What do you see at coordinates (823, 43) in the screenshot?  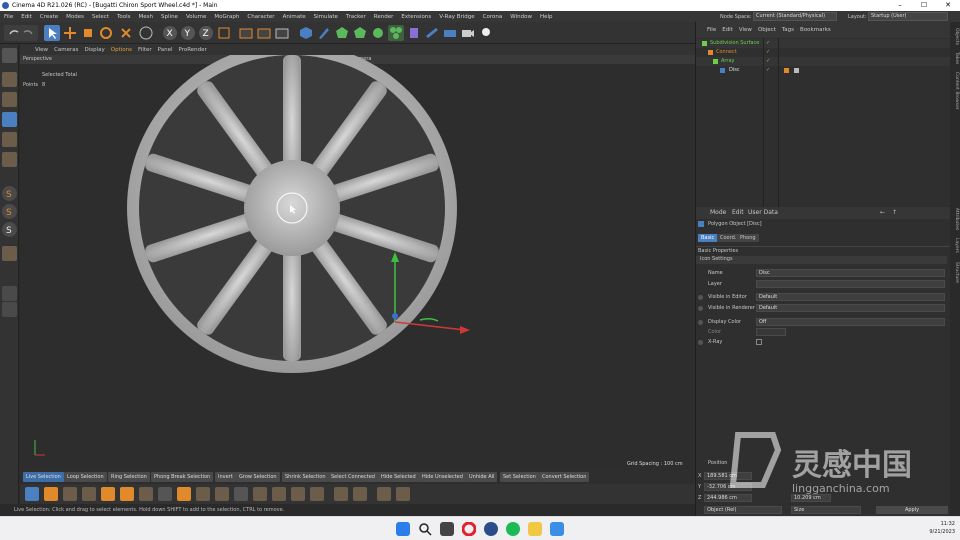 I see `object-row-subdivision-surface: Subdivision Surface ✓` at bounding box center [823, 43].